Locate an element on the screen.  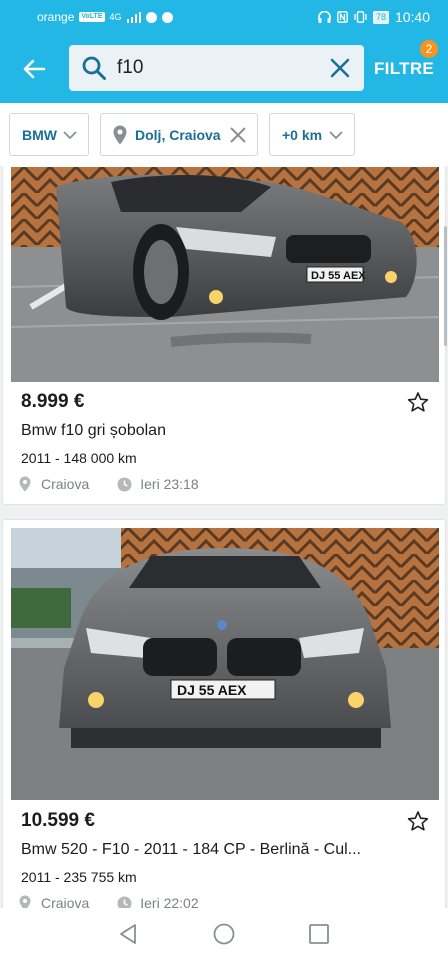
listing-year-km: 2011 - 235 755 km is located at coordinates (79, 877).